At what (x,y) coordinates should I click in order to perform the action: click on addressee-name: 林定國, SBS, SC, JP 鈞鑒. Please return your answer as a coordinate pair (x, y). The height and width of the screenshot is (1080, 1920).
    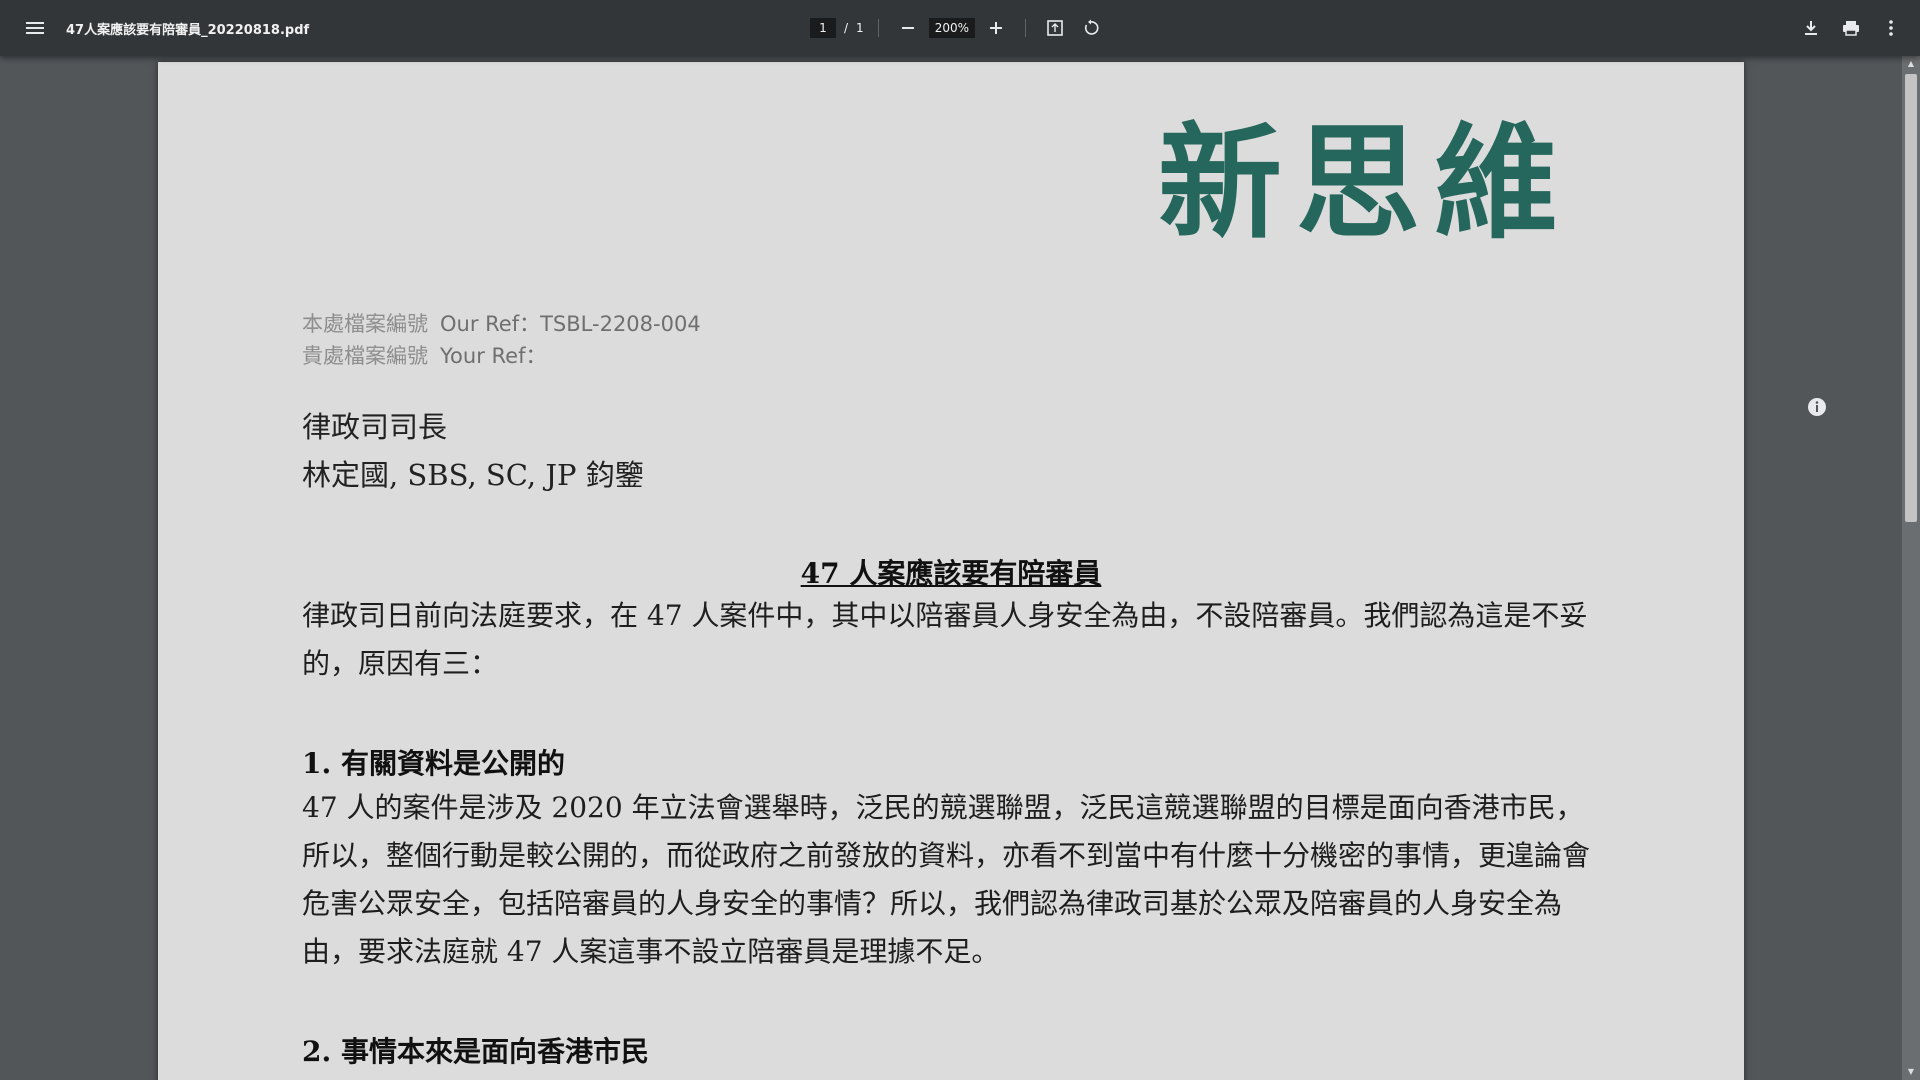
    Looking at the image, I should click on (473, 475).